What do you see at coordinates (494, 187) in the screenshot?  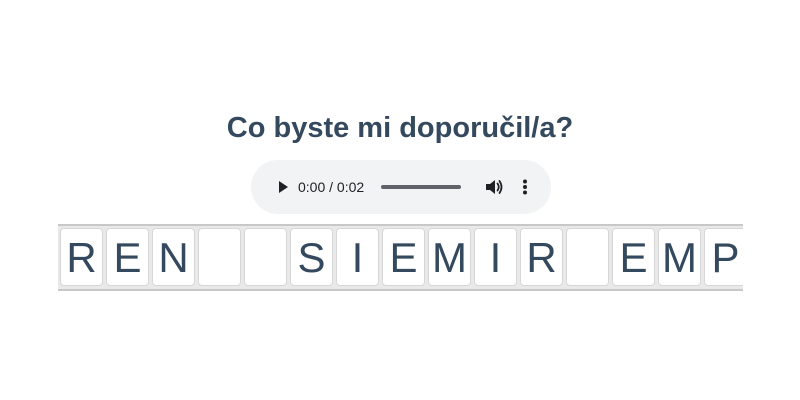 I see `volume-icon` at bounding box center [494, 187].